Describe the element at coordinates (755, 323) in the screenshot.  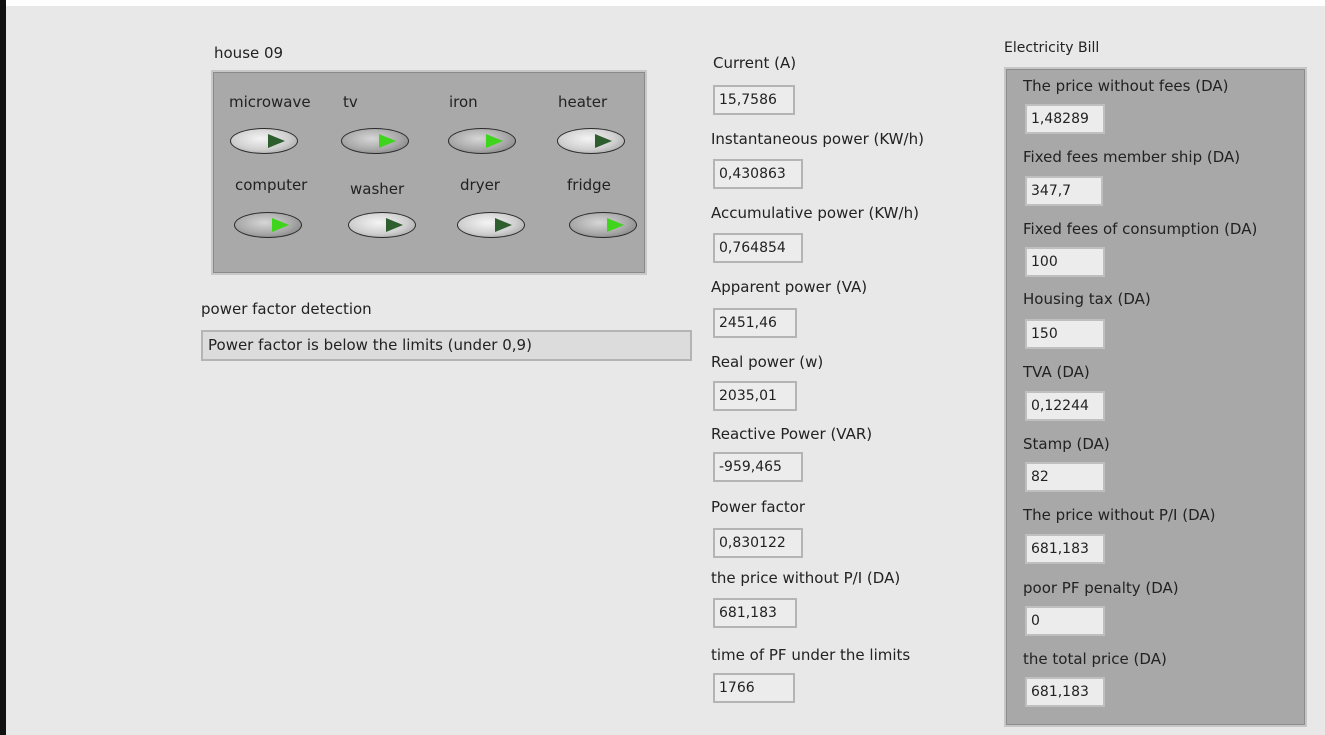
I see `measurement-value-apparent-power: 2451,46` at that location.